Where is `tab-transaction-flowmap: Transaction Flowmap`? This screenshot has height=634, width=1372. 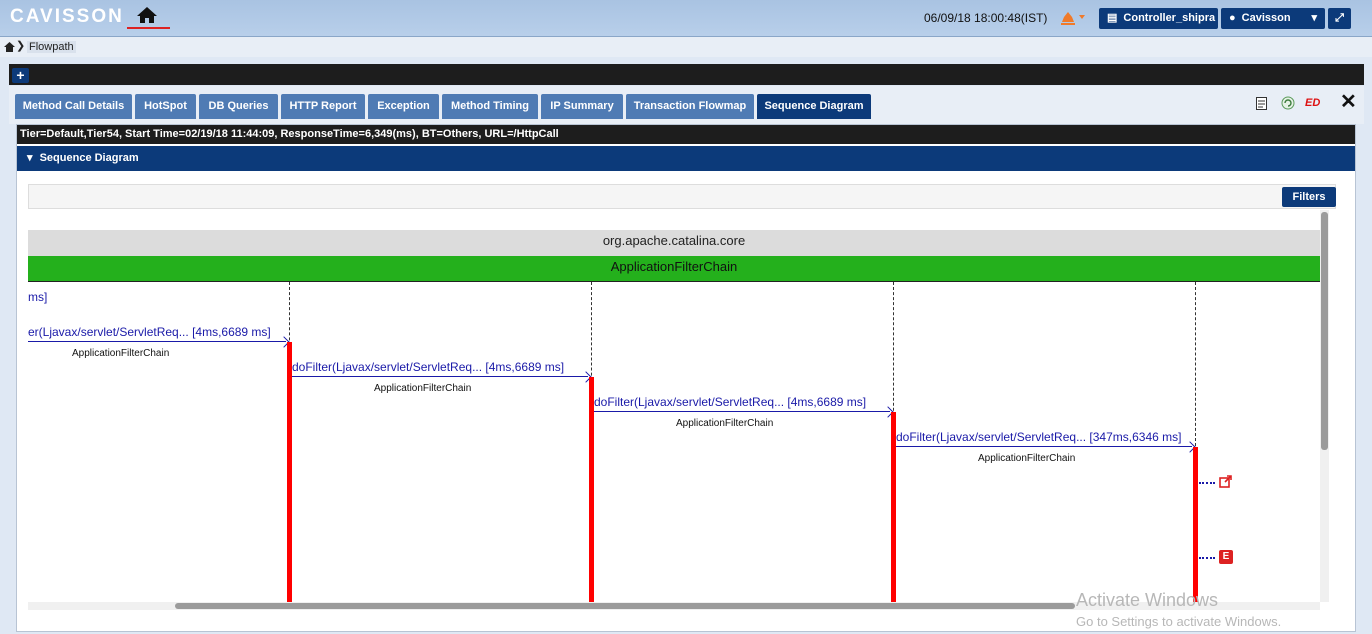
tab-transaction-flowmap: Transaction Flowmap is located at coordinates (690, 106).